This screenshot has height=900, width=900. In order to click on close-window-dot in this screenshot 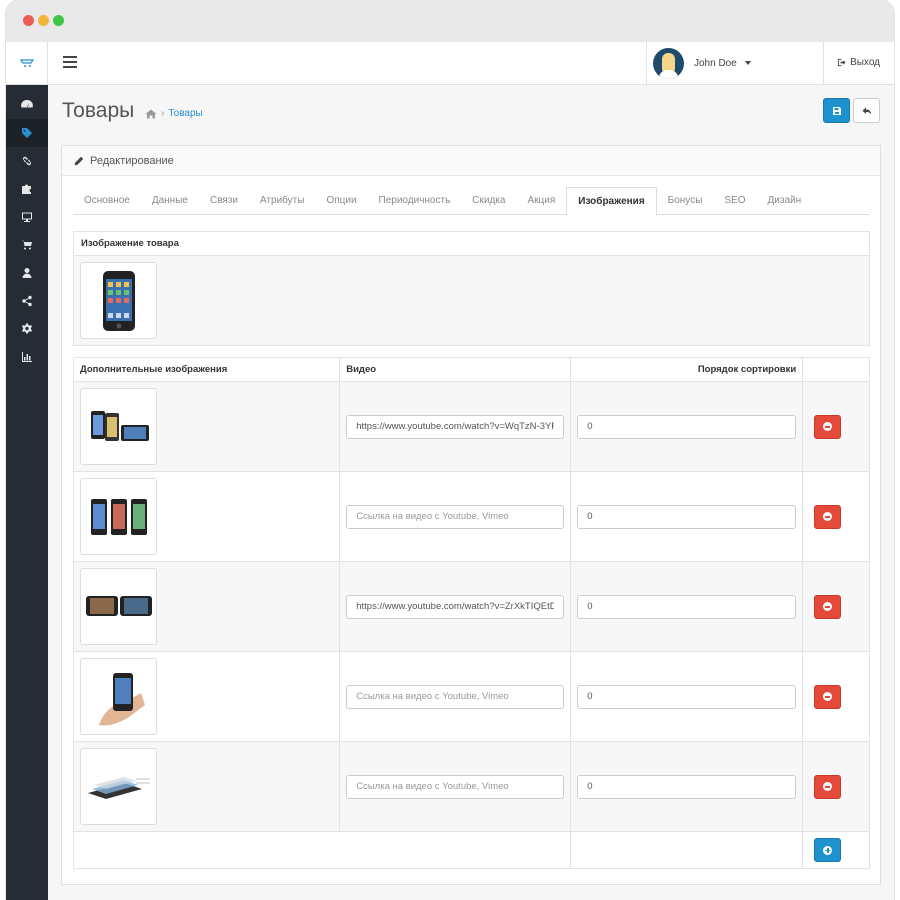, I will do `click(28, 20)`.